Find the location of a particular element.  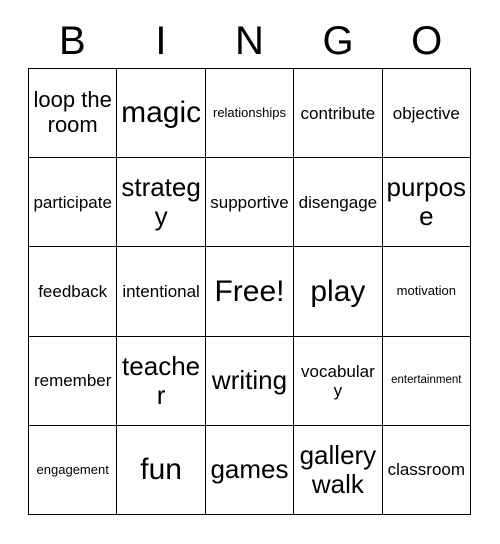

bingo-cell: motivation is located at coordinates (426, 292).